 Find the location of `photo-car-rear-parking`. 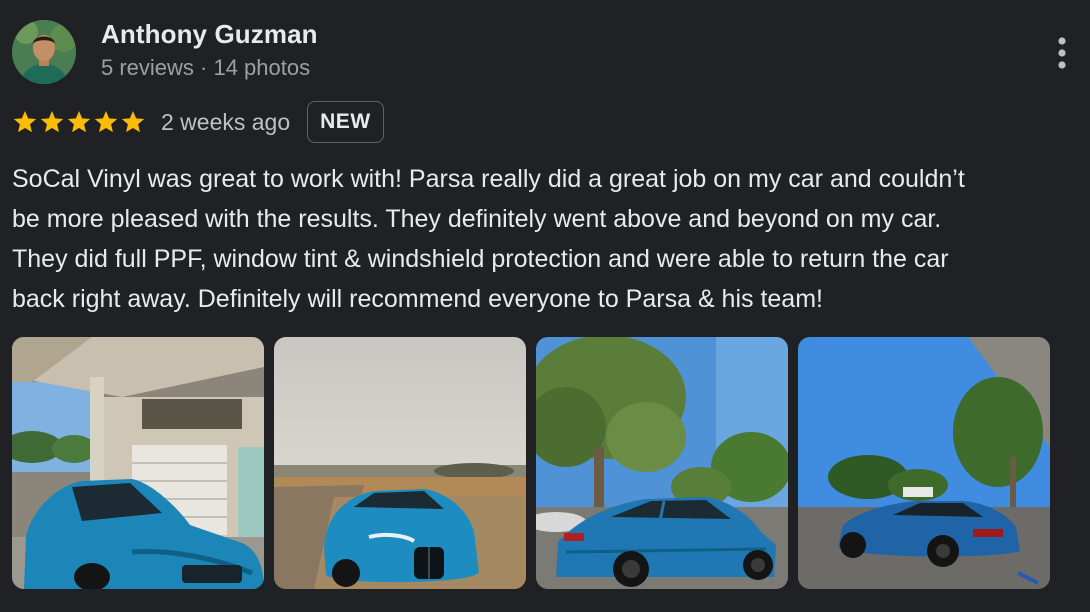

photo-car-rear-parking is located at coordinates (924, 463).